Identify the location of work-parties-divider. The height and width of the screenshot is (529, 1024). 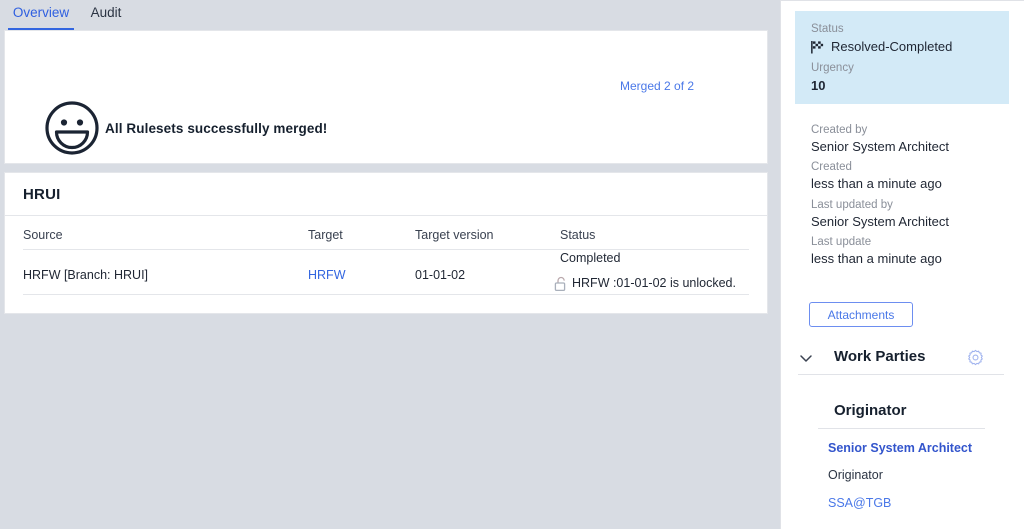
(901, 374).